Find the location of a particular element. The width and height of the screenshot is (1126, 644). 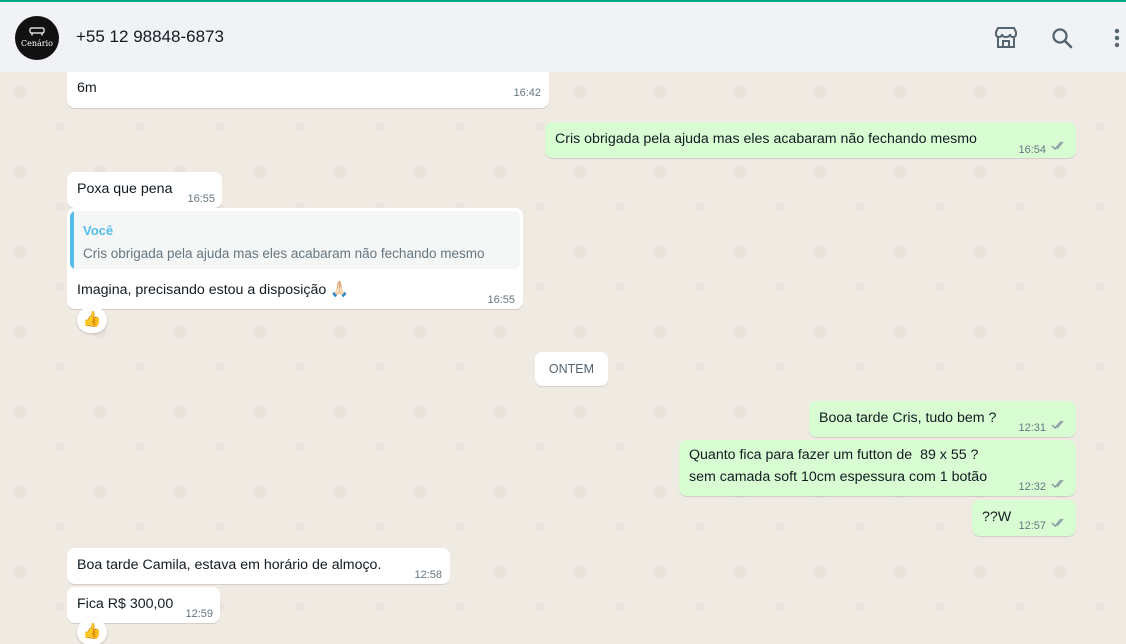

avatar-logo-text: Cenário is located at coordinates (37, 43).